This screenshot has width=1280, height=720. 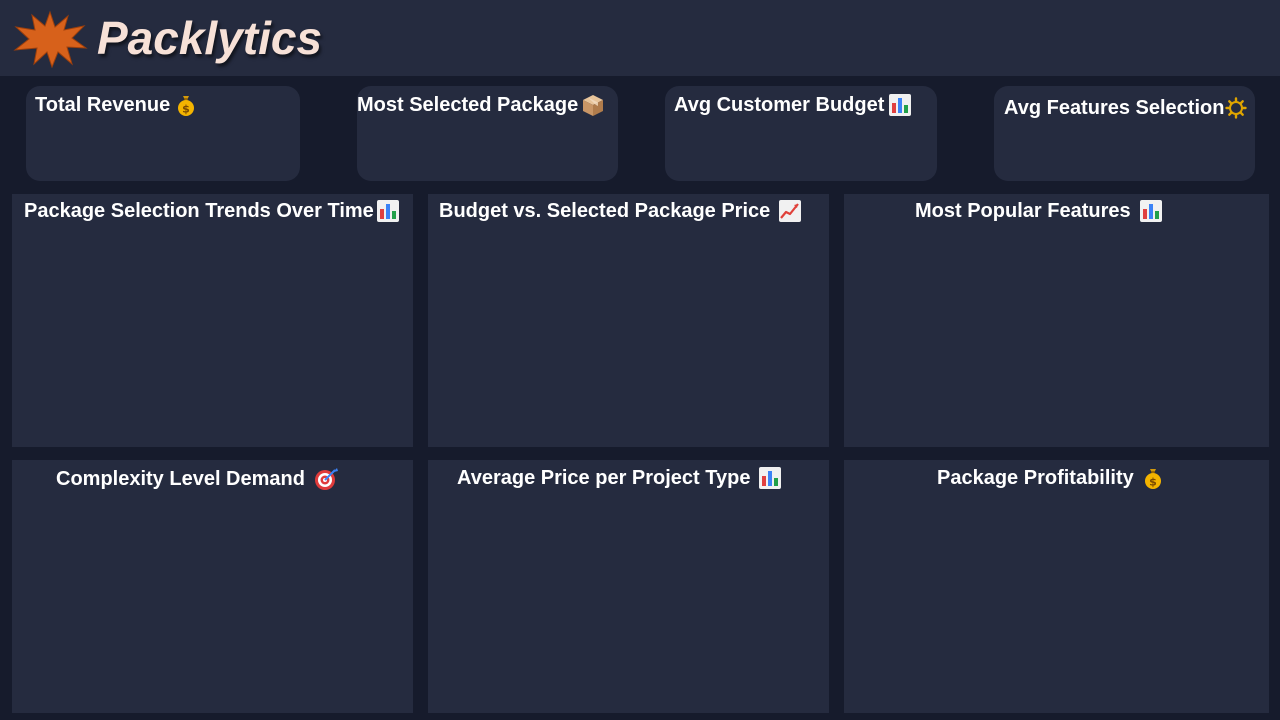 I want to click on kpi-title-avg-customer-budget: Avg Customer Budget, so click(x=793, y=105).